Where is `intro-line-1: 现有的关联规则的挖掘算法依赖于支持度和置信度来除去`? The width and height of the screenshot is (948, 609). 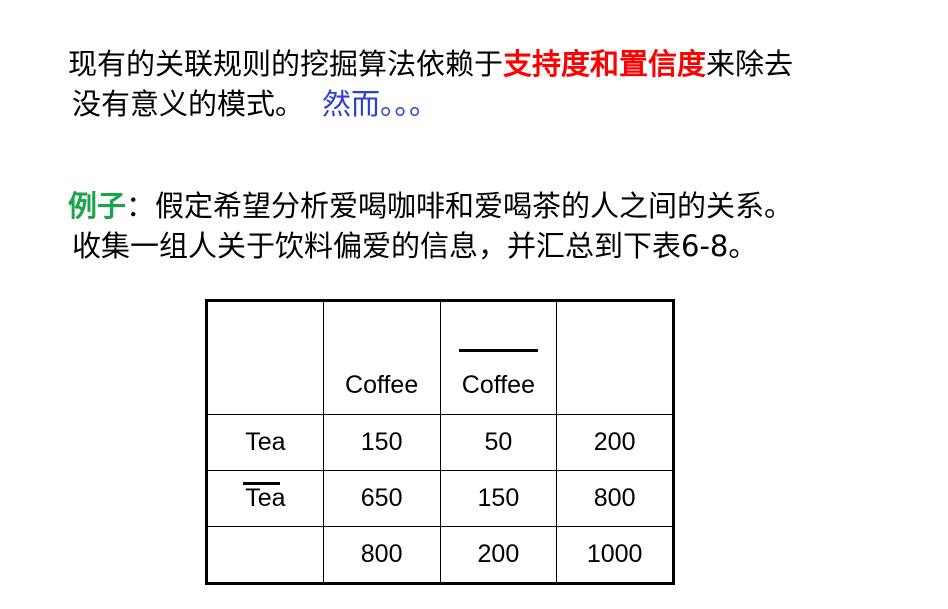 intro-line-1: 现有的关联规则的挖掘算法依赖于支持度和置信度来除去 is located at coordinates (430, 64).